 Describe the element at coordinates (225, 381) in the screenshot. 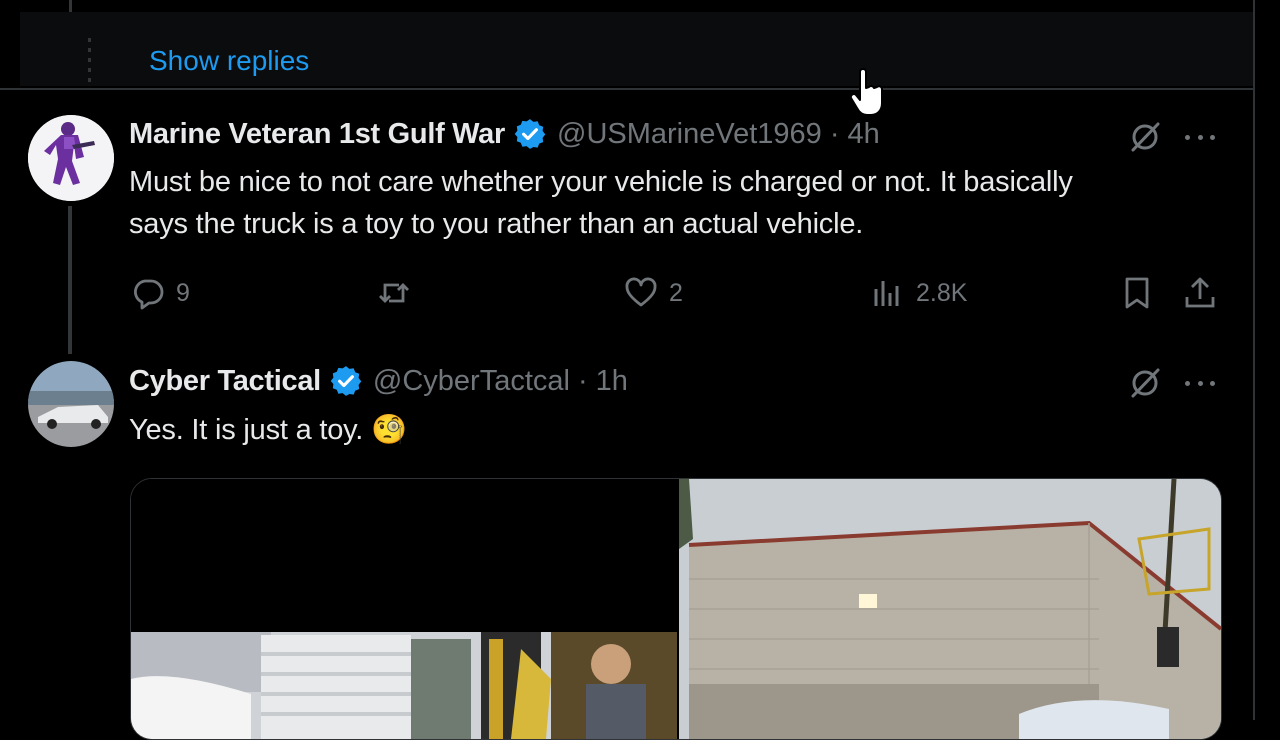

I see `author-name: Cyber Tactical` at that location.